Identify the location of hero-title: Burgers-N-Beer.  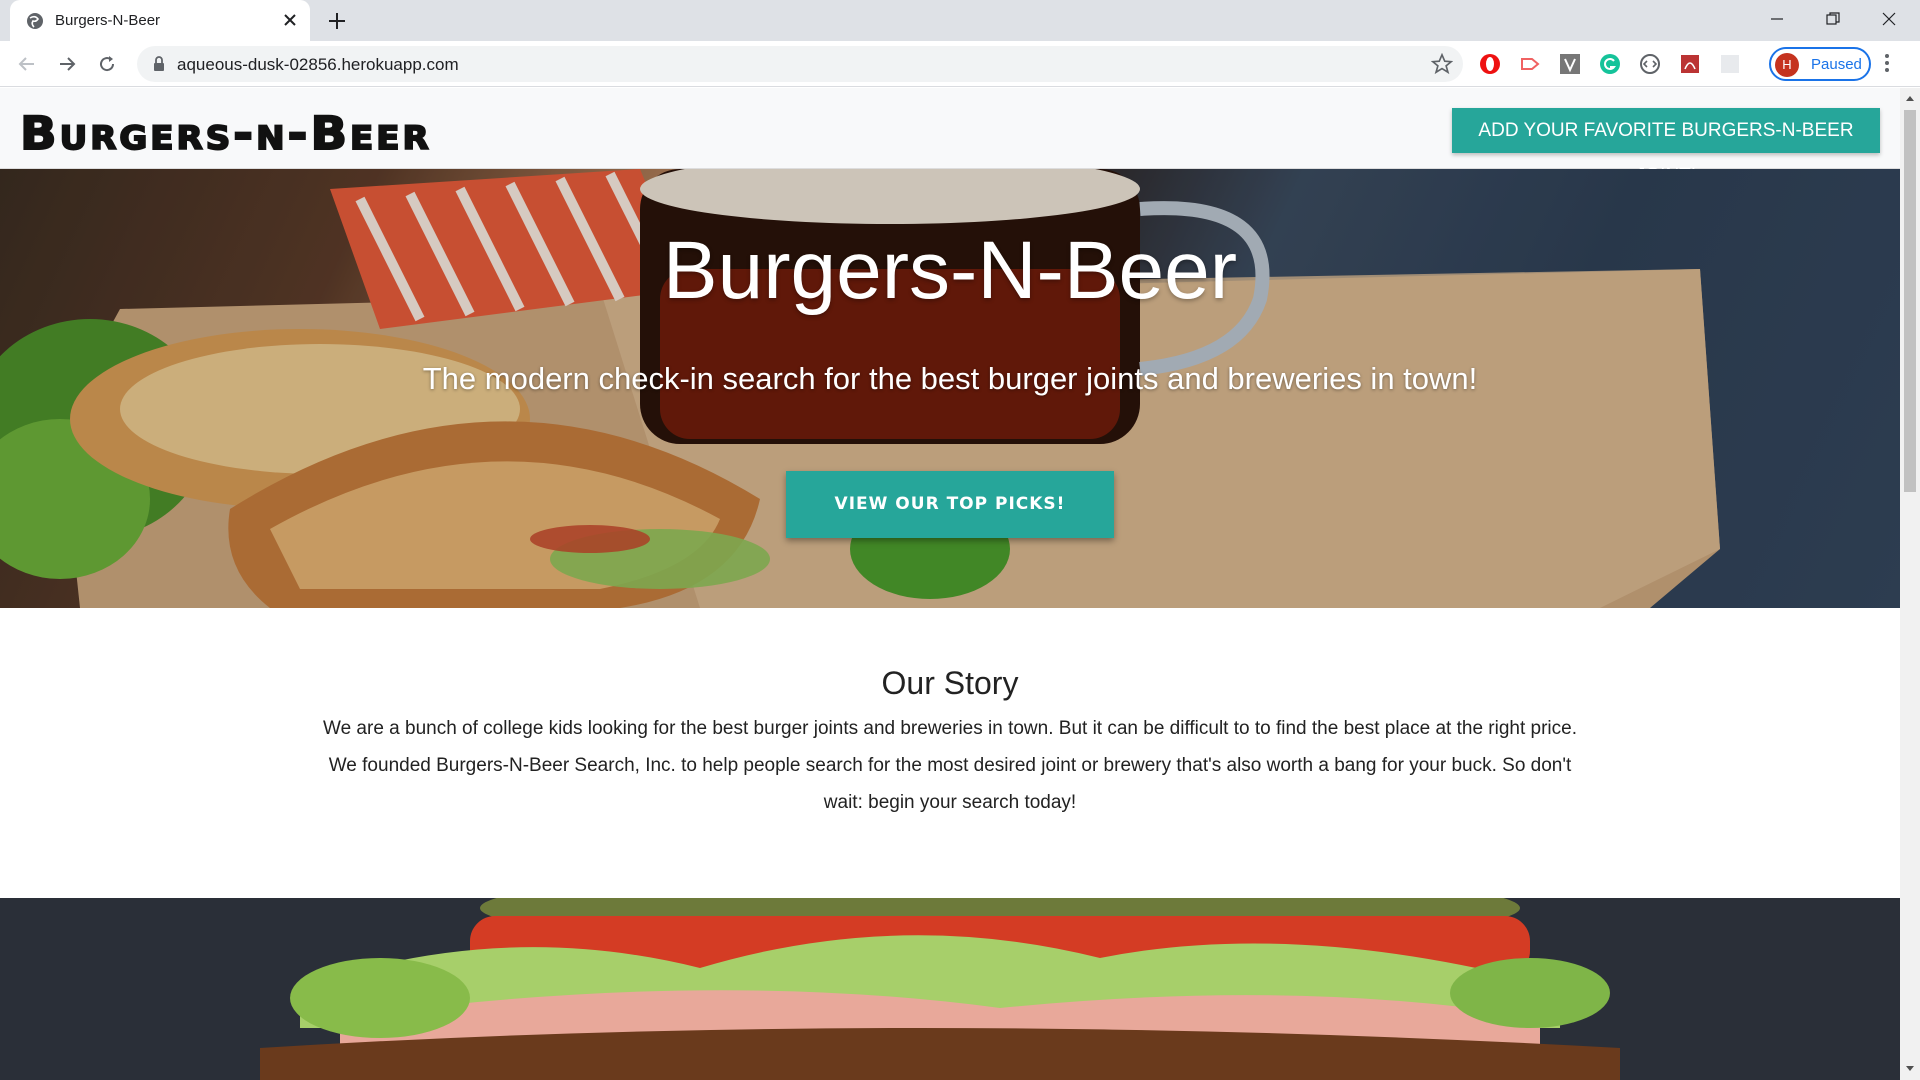
(950, 270).